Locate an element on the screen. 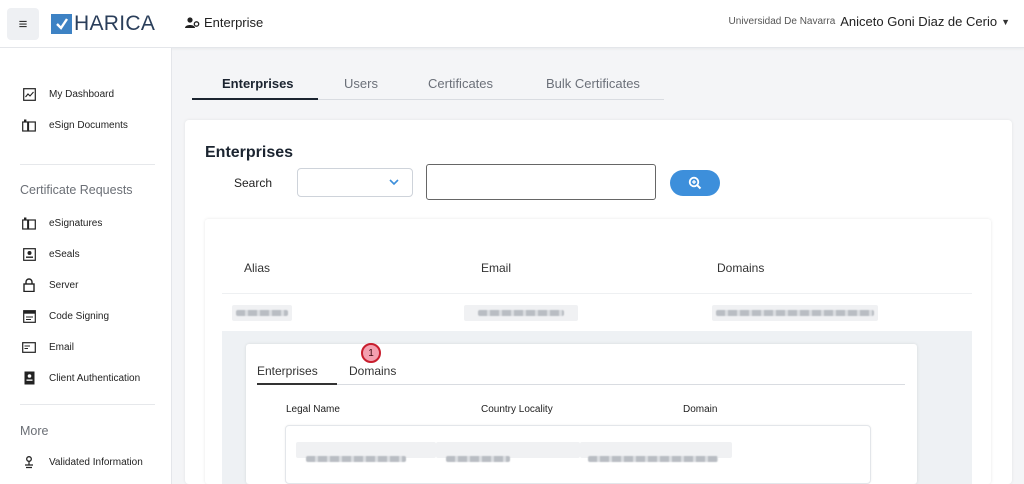 The image size is (1024, 484). sidebar-heading-certificate-requests: Certificate Requests is located at coordinates (76, 190).